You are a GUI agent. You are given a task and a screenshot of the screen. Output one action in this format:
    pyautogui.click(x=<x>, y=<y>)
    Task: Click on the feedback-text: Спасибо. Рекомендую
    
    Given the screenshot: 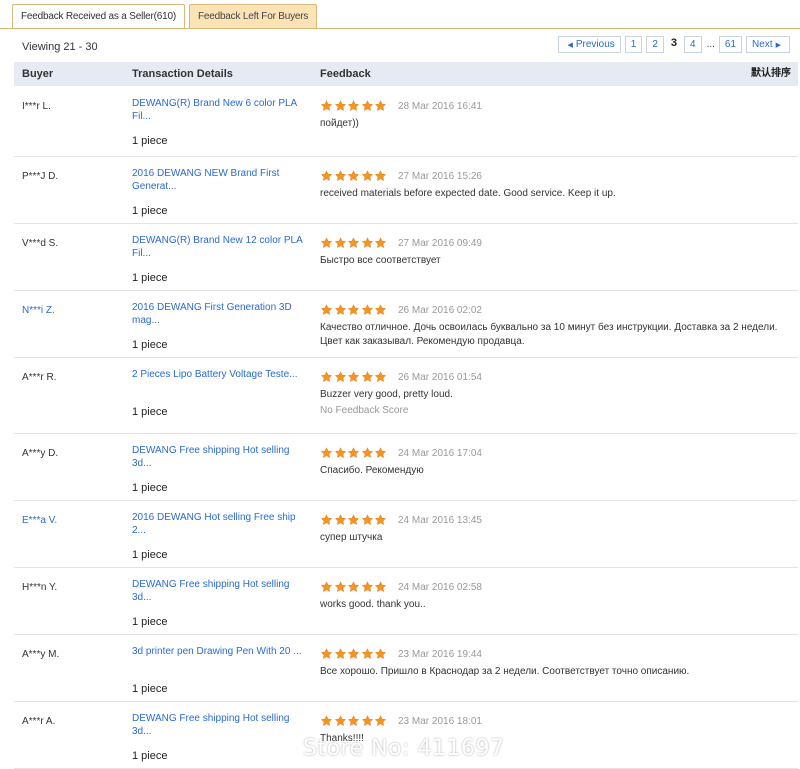 What is the action you would take?
    pyautogui.click(x=372, y=470)
    